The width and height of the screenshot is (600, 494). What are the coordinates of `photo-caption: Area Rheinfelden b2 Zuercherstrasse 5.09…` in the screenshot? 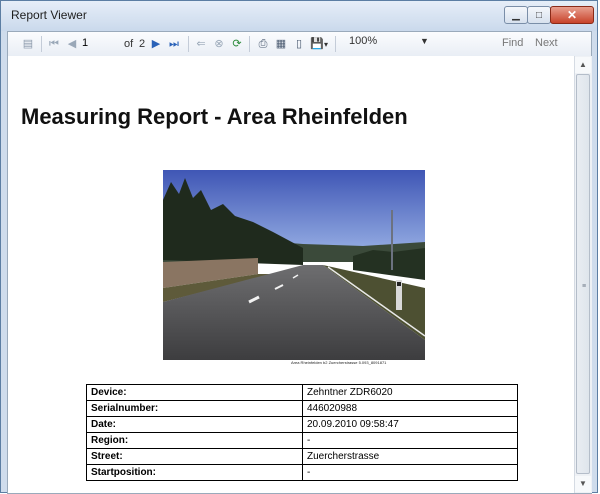 It's located at (339, 362).